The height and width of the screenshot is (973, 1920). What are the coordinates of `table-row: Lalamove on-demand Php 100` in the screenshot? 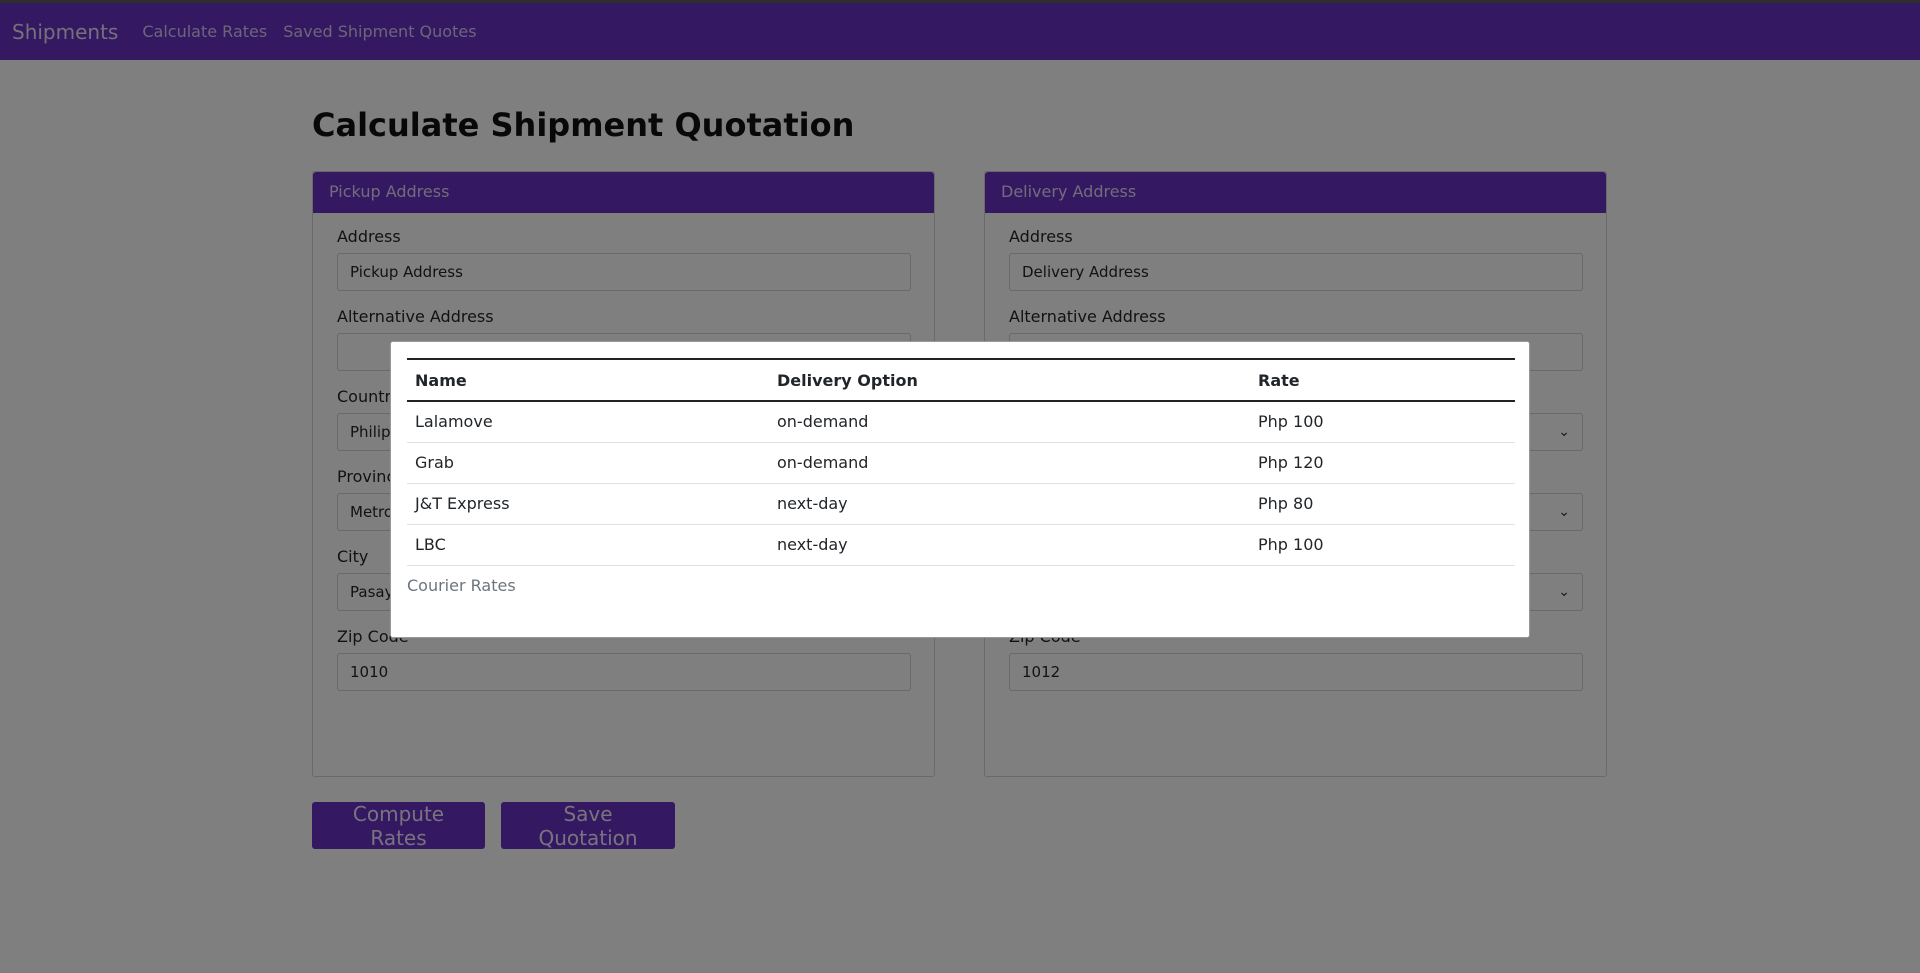 It's located at (961, 422).